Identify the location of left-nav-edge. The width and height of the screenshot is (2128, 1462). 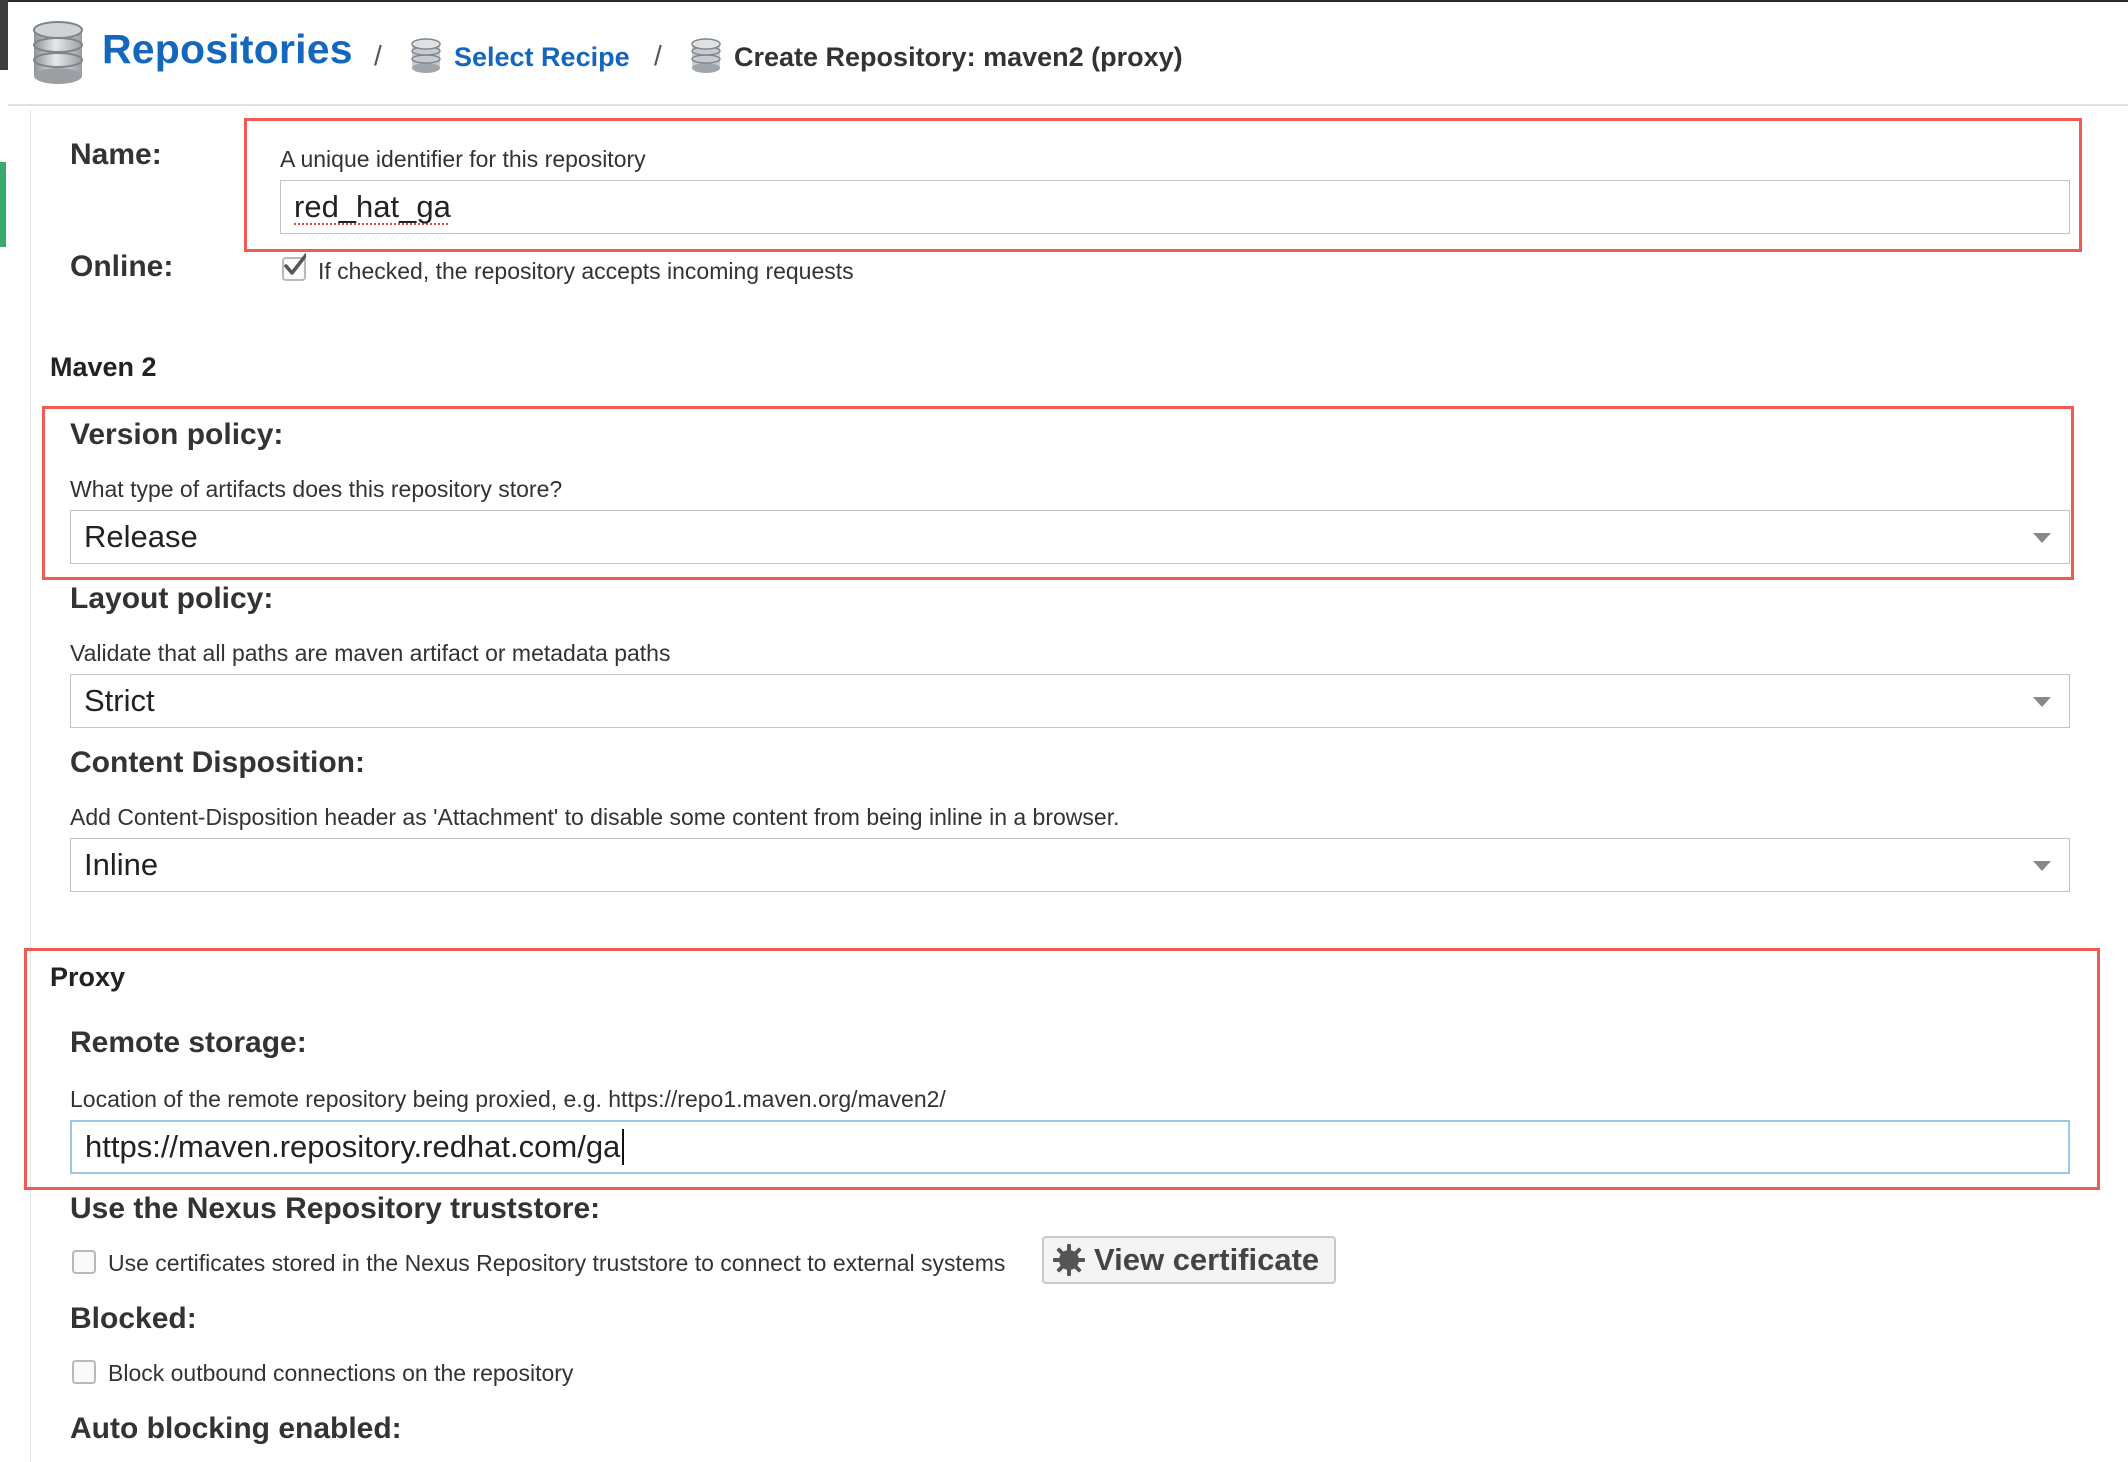
(4, 35).